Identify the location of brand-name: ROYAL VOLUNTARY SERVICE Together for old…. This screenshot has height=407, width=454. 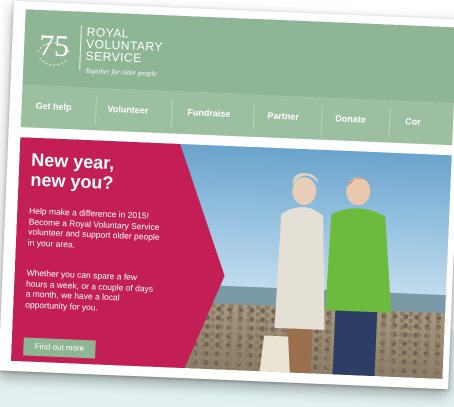
(124, 52).